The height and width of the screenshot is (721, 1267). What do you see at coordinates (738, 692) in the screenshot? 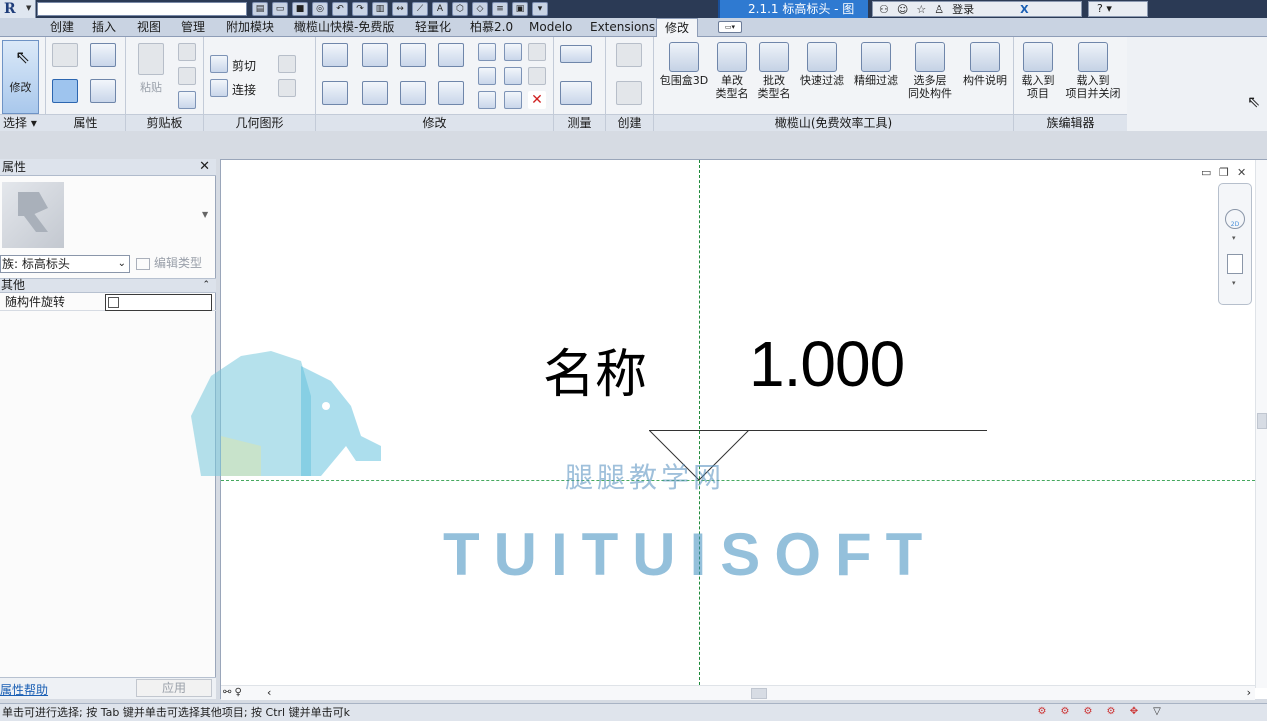
I see `horizontal-scrollbar: ⚯ ♀ ‹ ›` at bounding box center [738, 692].